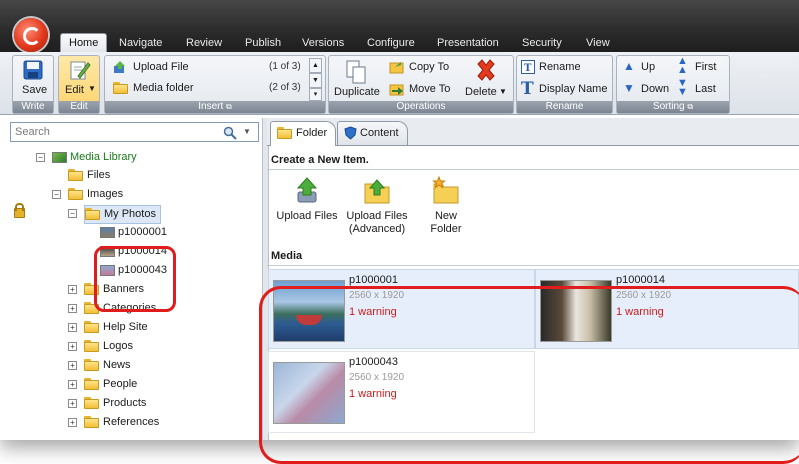 Image resolution: width=799 pixels, height=464 pixels. I want to click on duplicate-icon, so click(356, 72).